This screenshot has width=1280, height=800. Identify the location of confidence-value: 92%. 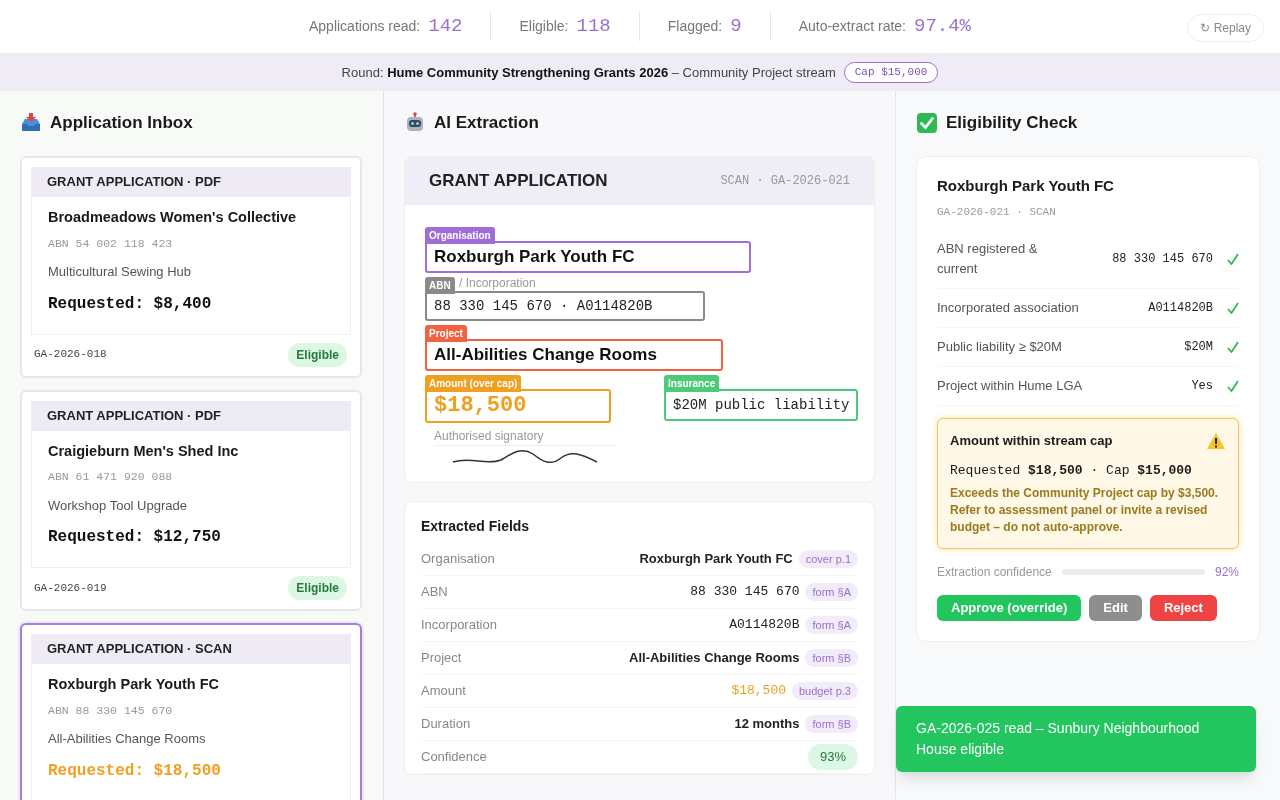
(1226, 572).